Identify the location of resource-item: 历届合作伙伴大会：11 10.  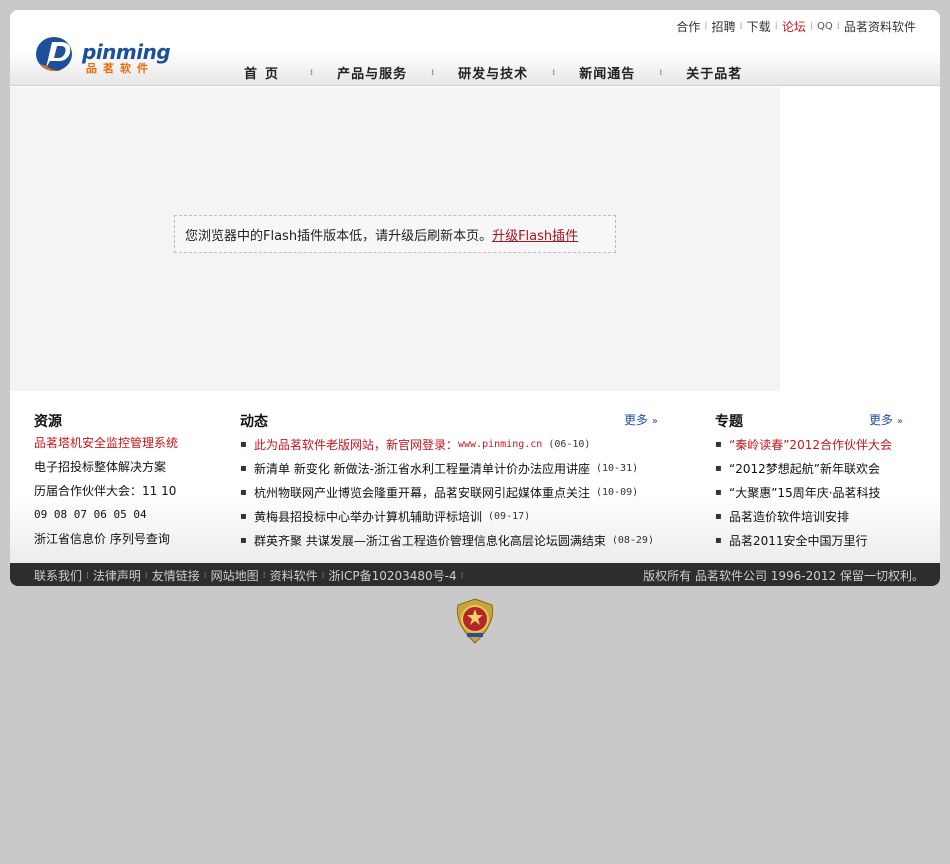
(124, 491).